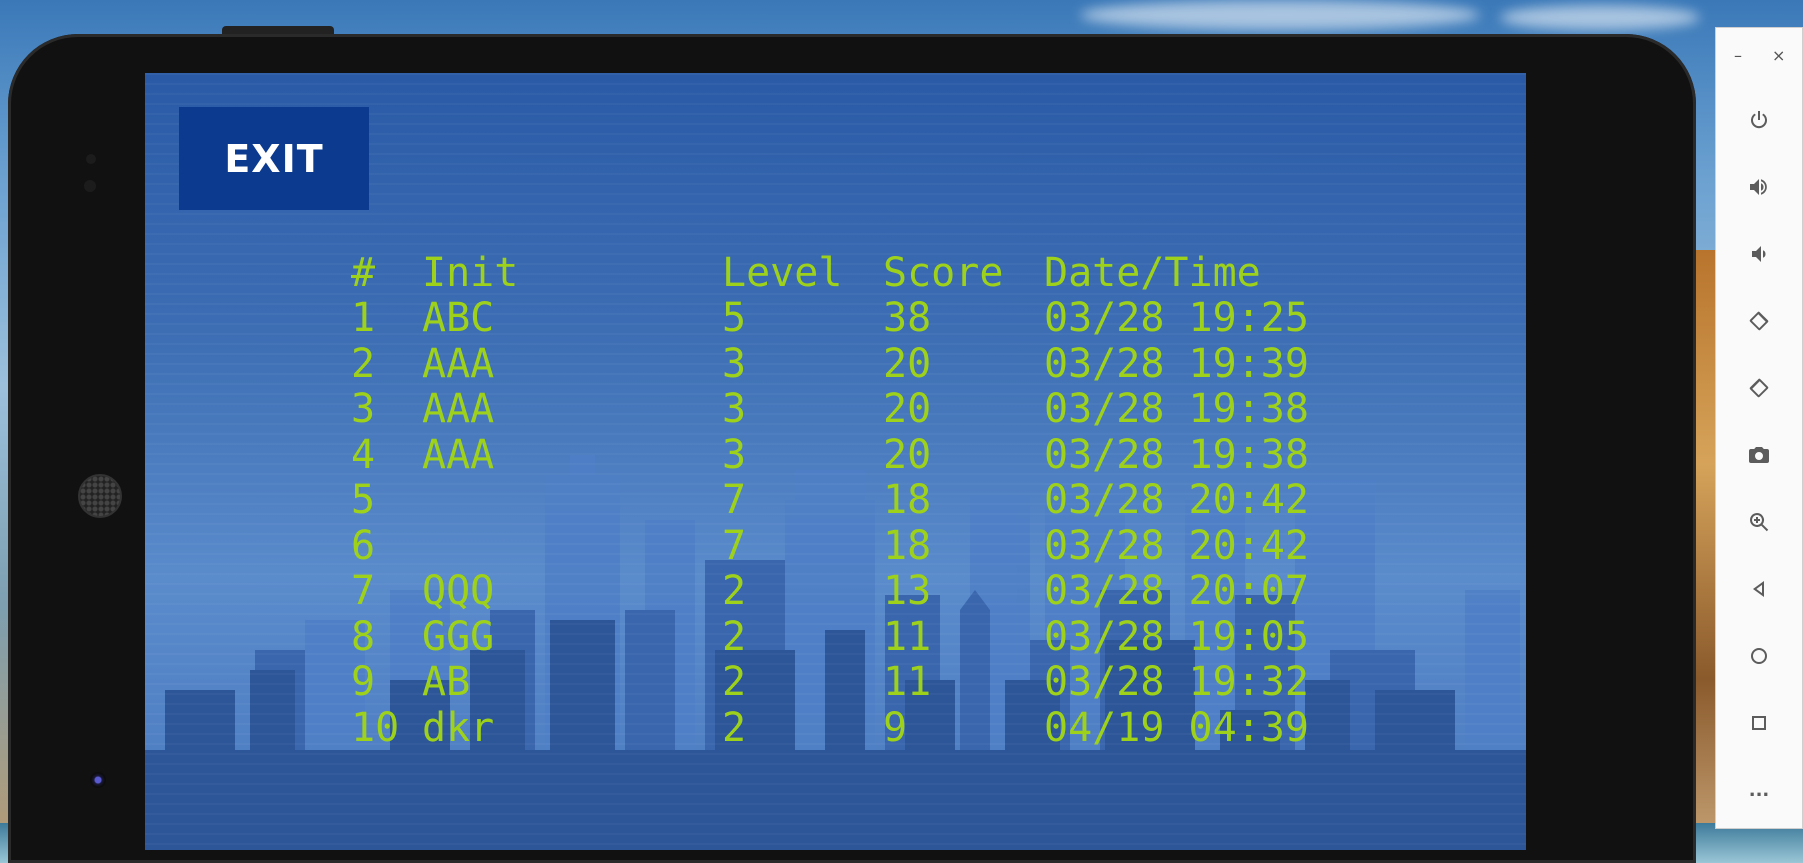  What do you see at coordinates (1176, 682) in the screenshot?
I see `row-datetime: 03/28 19:32` at bounding box center [1176, 682].